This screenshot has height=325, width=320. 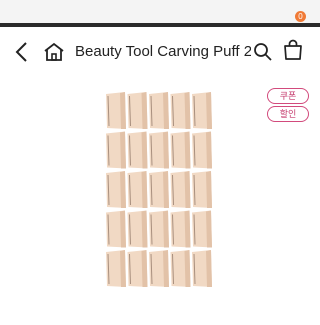 I want to click on back-button, so click(x=21, y=52).